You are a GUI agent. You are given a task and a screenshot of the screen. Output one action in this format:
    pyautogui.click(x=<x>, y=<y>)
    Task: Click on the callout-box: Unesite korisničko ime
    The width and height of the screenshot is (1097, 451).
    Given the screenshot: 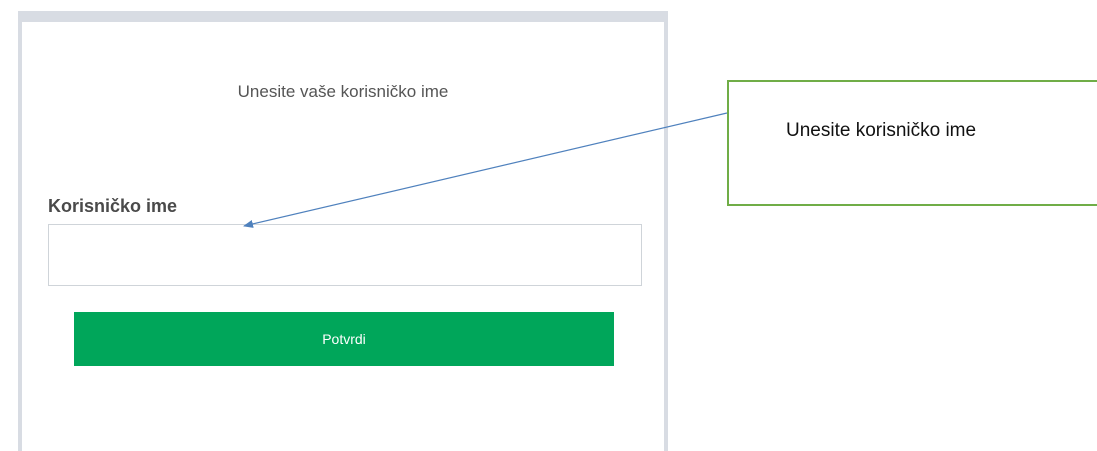 What is the action you would take?
    pyautogui.click(x=912, y=143)
    